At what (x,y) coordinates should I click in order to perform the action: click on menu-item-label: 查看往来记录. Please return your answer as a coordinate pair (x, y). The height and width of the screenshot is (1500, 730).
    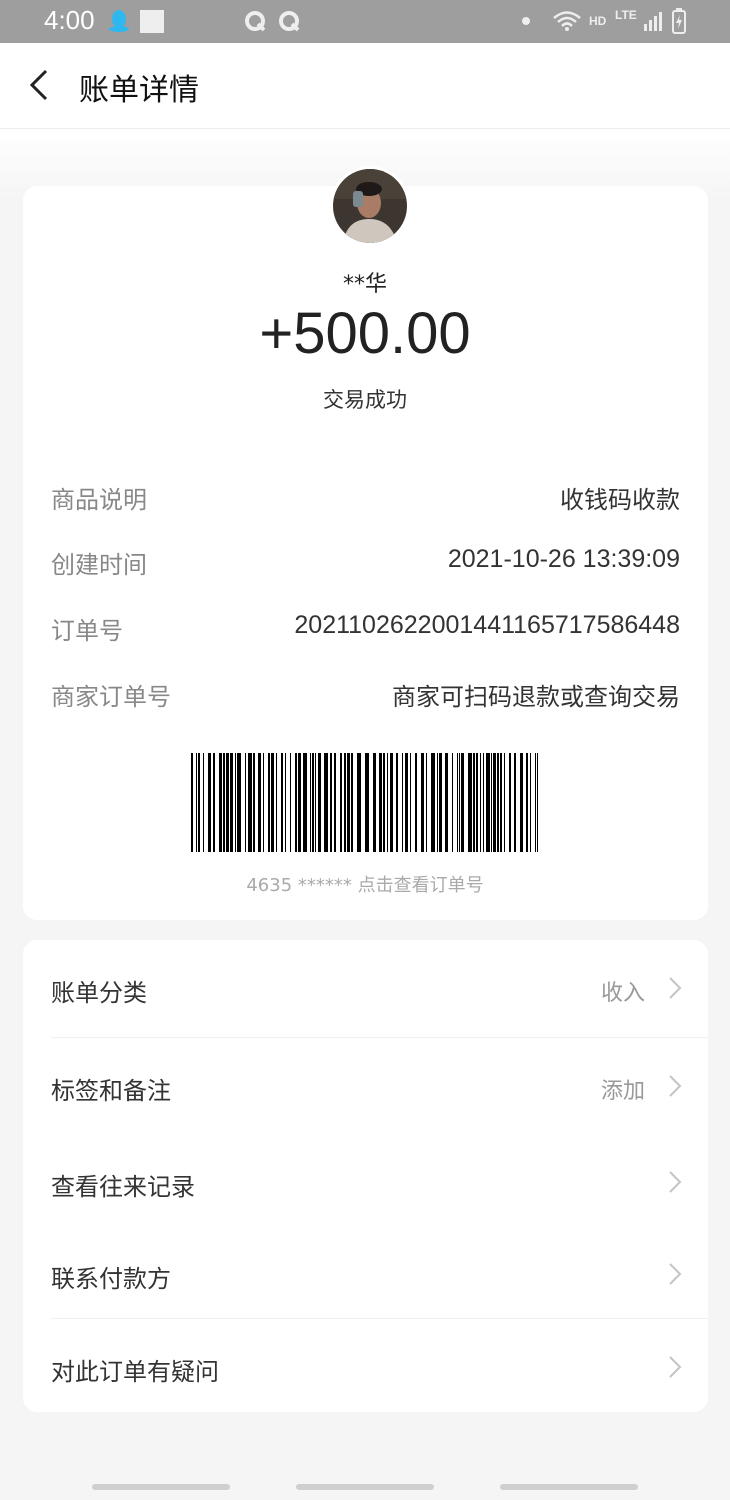
    Looking at the image, I should click on (123, 1187).